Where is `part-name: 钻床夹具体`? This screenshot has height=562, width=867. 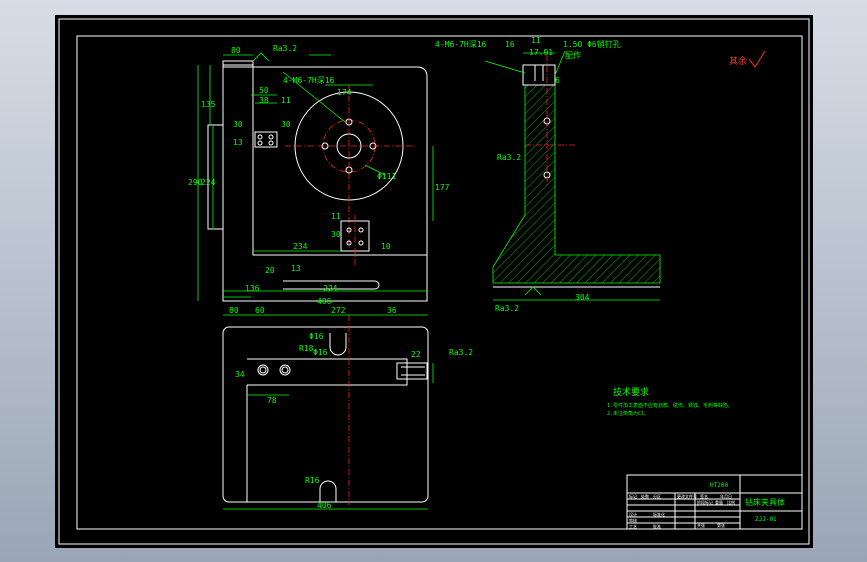 part-name: 钻床夹具体 is located at coordinates (765, 502).